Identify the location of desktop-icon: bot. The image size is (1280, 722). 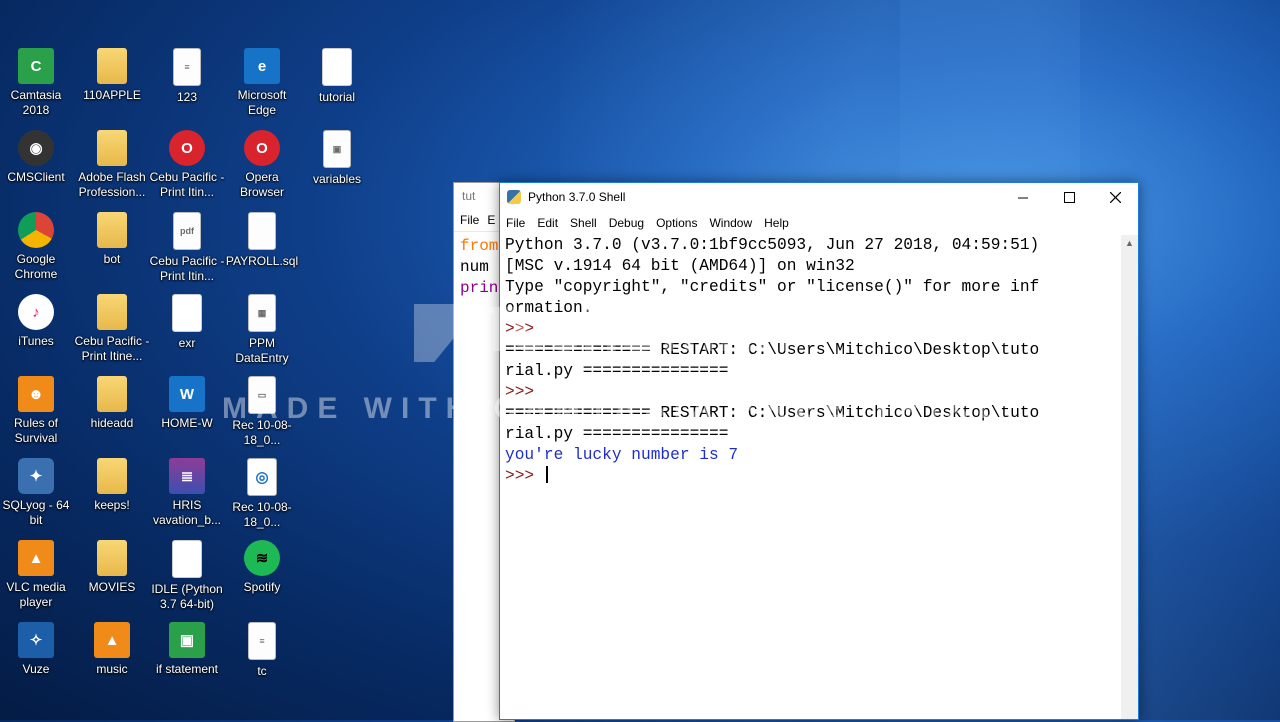
(112, 239).